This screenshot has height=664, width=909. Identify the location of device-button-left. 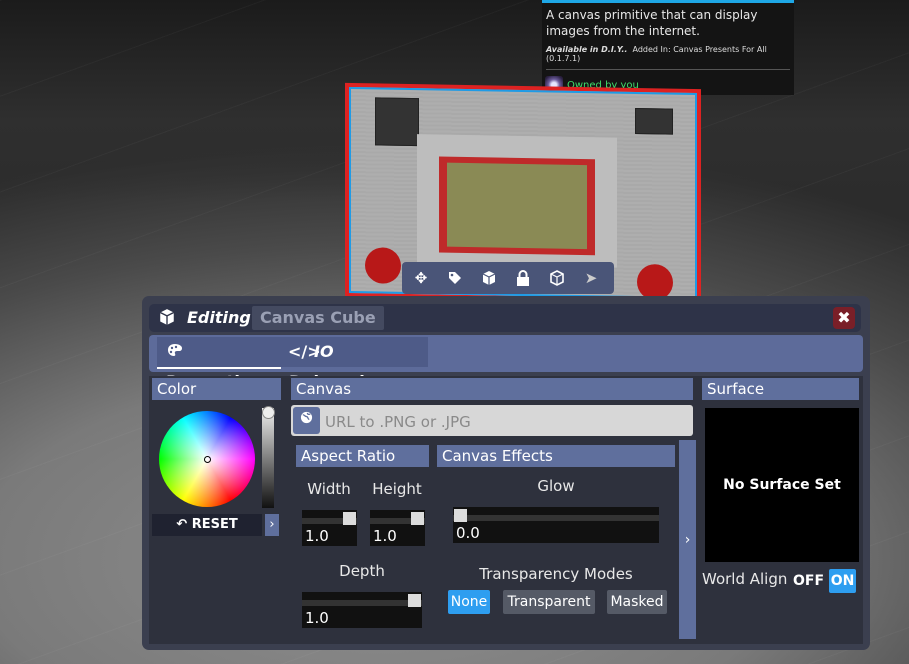
(383, 265).